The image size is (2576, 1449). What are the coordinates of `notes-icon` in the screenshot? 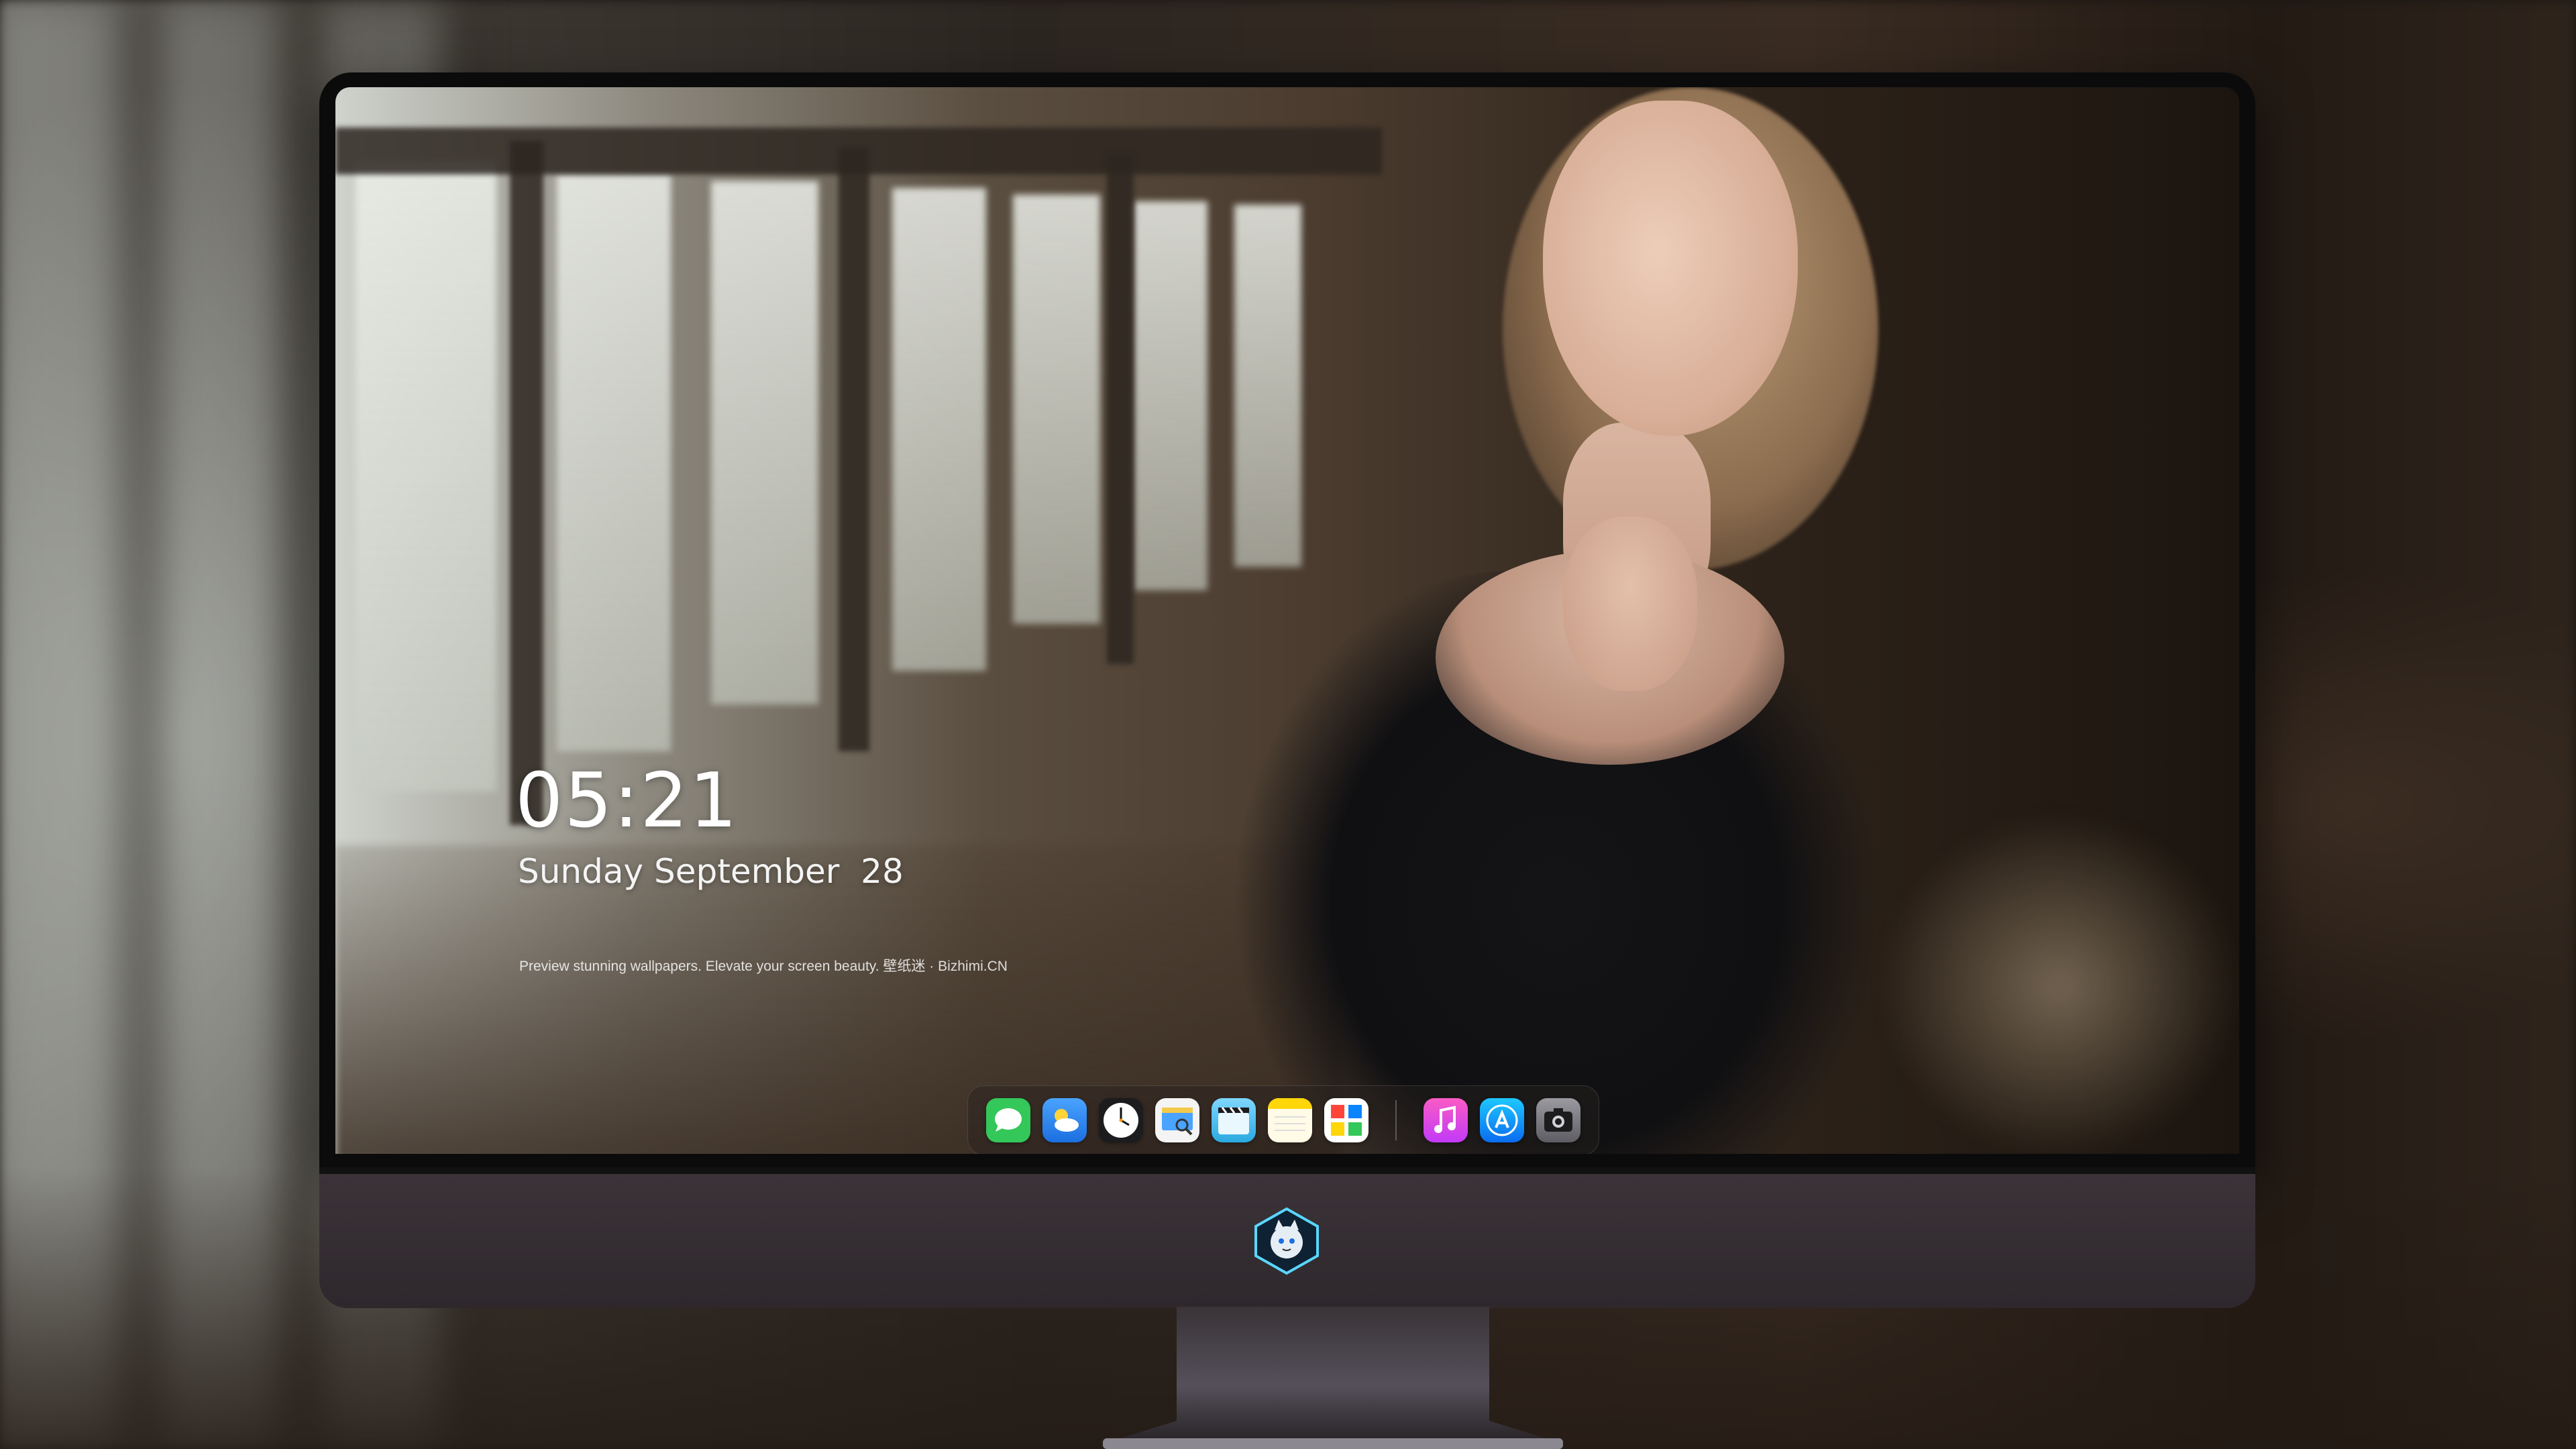 It's located at (1290, 1120).